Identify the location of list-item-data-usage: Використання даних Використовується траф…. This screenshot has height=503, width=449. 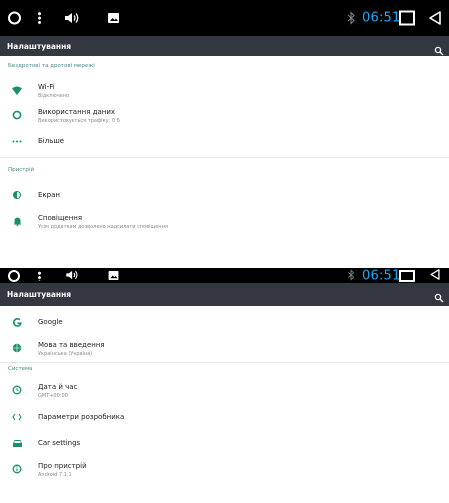
(224, 115).